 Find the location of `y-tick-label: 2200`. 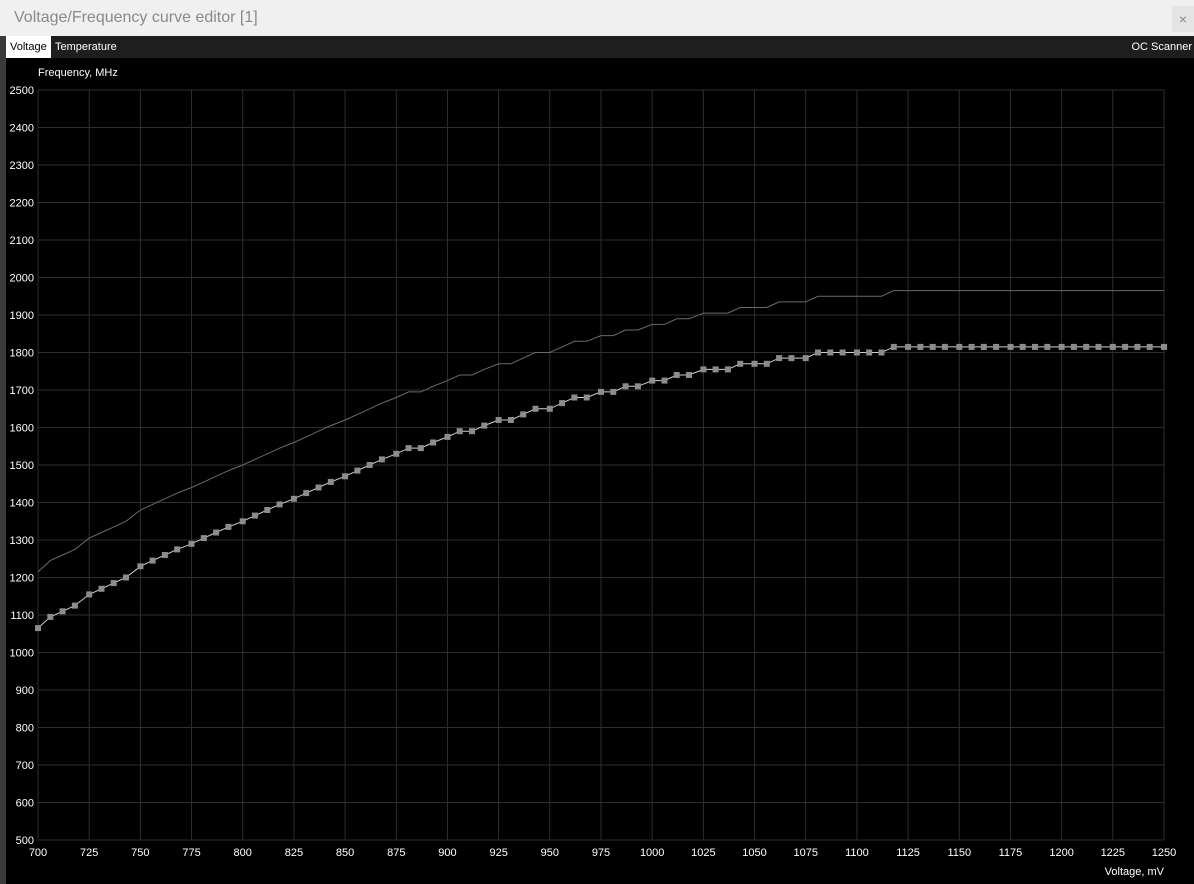

y-tick-label: 2200 is located at coordinates (22, 204).